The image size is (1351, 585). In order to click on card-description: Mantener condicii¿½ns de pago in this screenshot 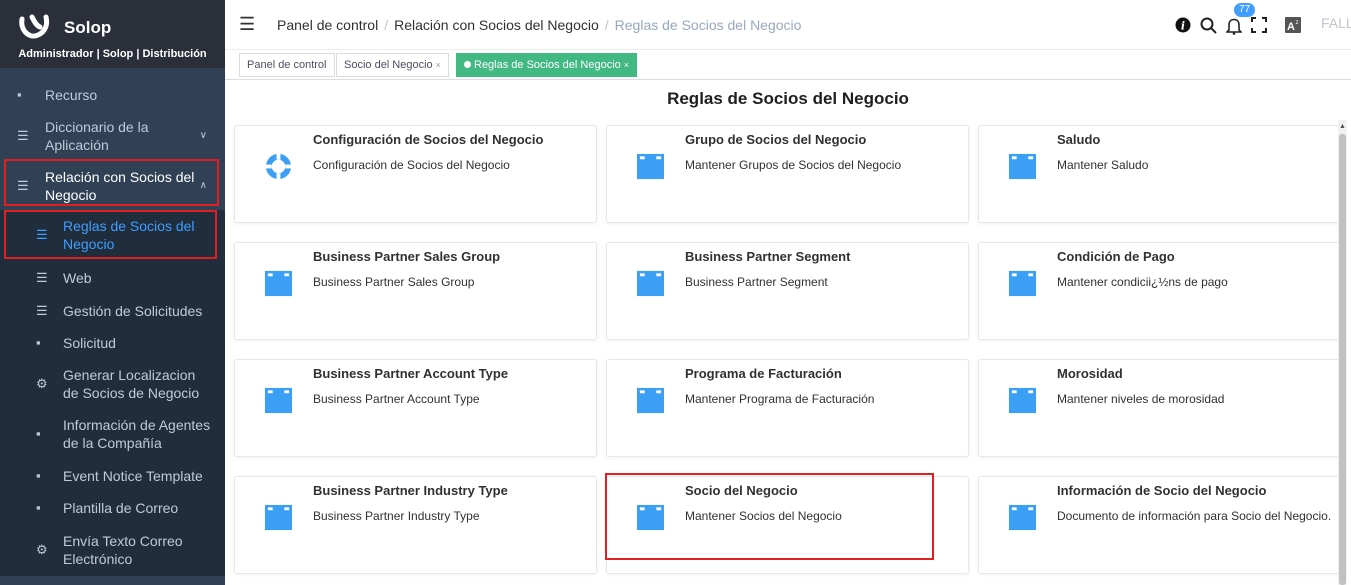, I will do `click(1142, 282)`.